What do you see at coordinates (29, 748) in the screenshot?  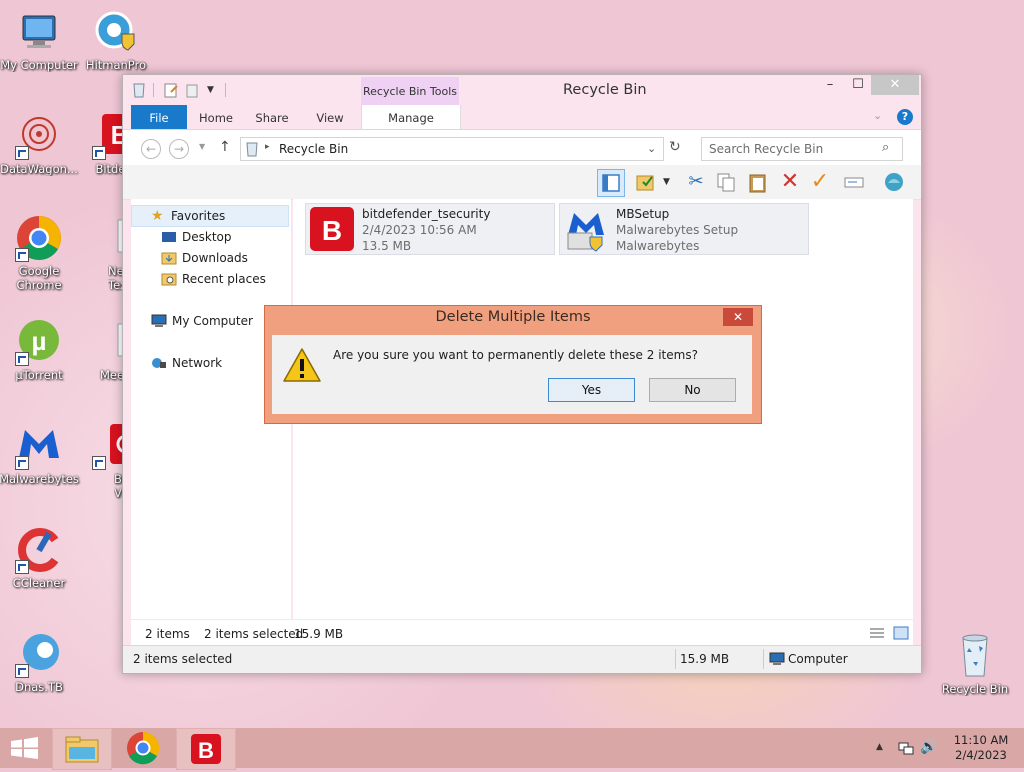 I see `start-button` at bounding box center [29, 748].